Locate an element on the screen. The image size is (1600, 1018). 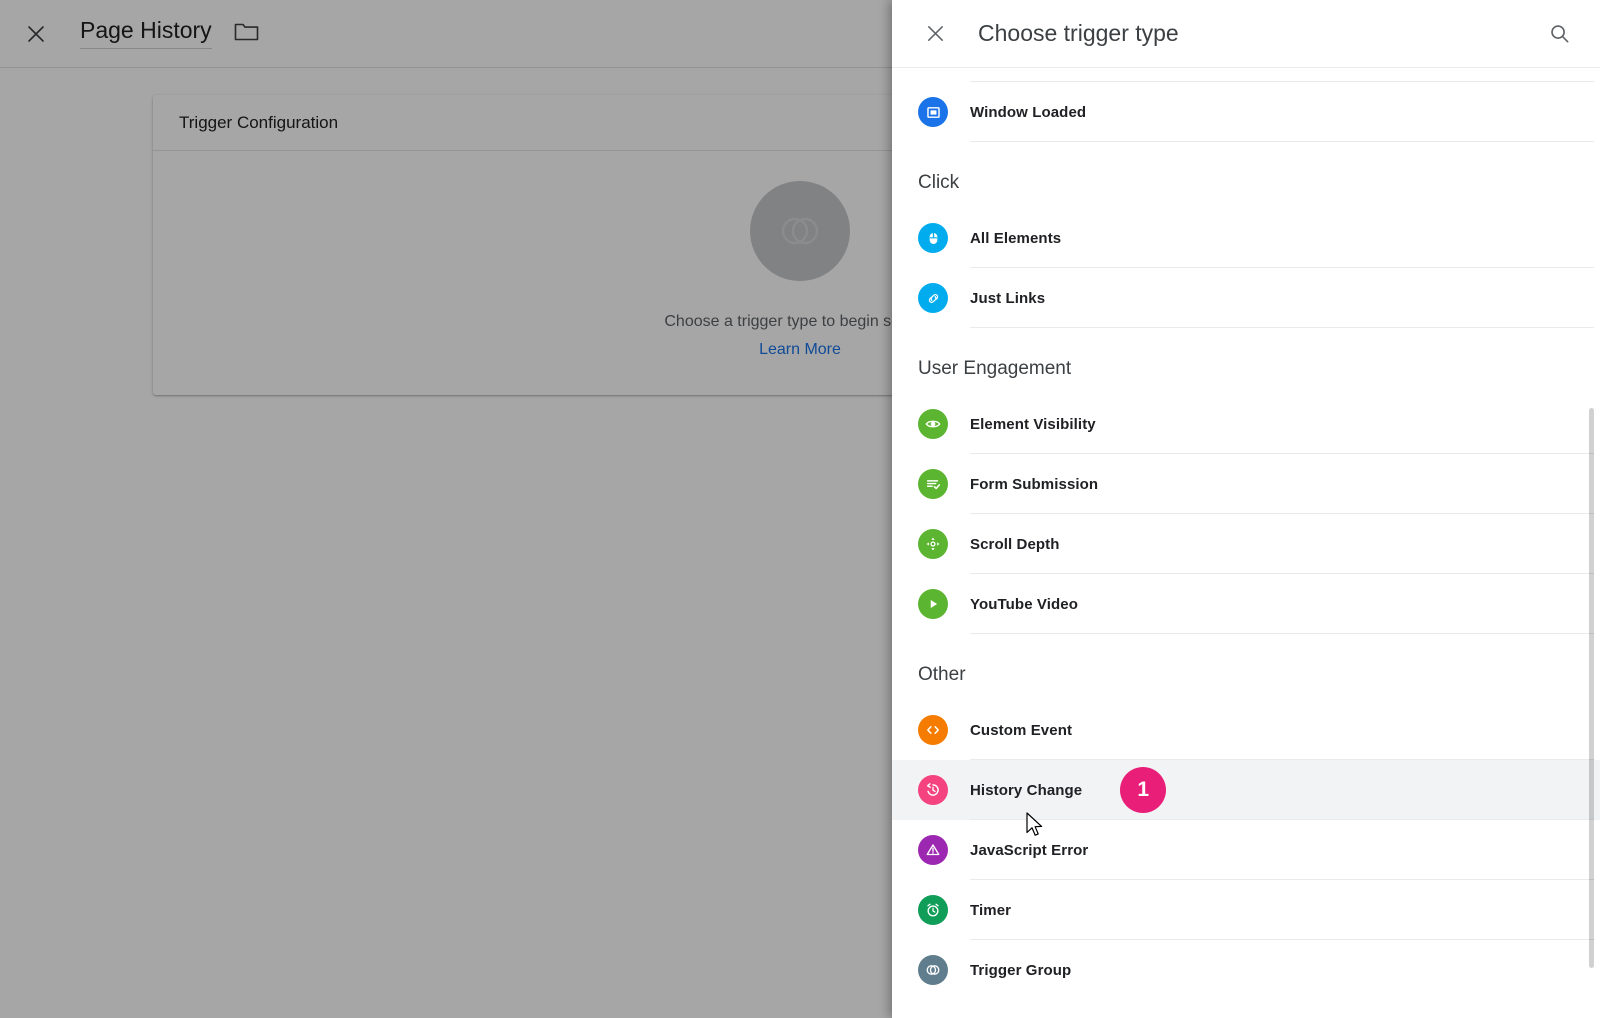
link-icon is located at coordinates (933, 298).